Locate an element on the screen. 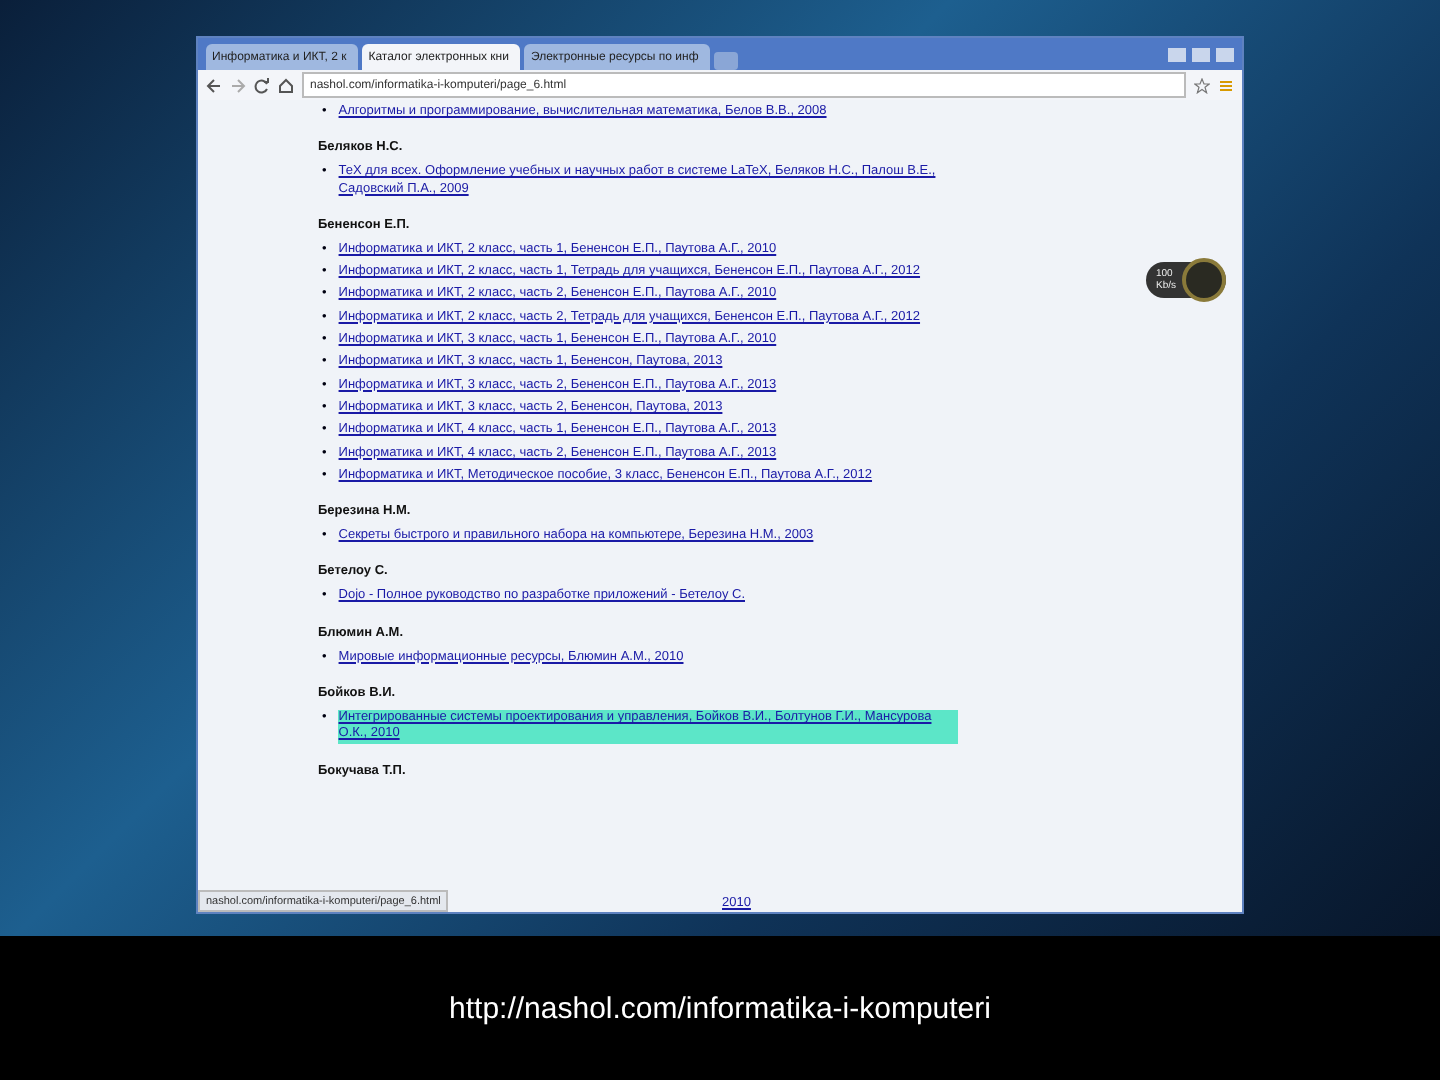 This screenshot has height=1080, width=1440. source-url: http://nashol.com/informatika-i-komputeri is located at coordinates (720, 1008).